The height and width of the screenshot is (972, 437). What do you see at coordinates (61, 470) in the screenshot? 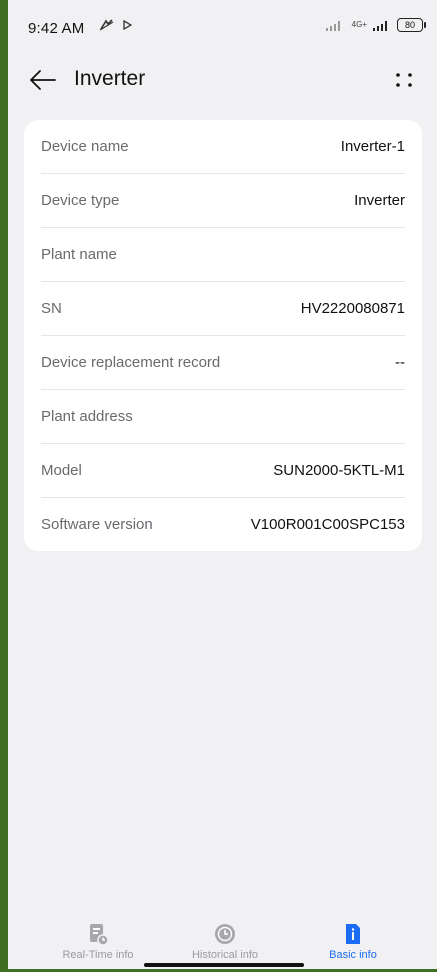
I see `row-label: Model` at bounding box center [61, 470].